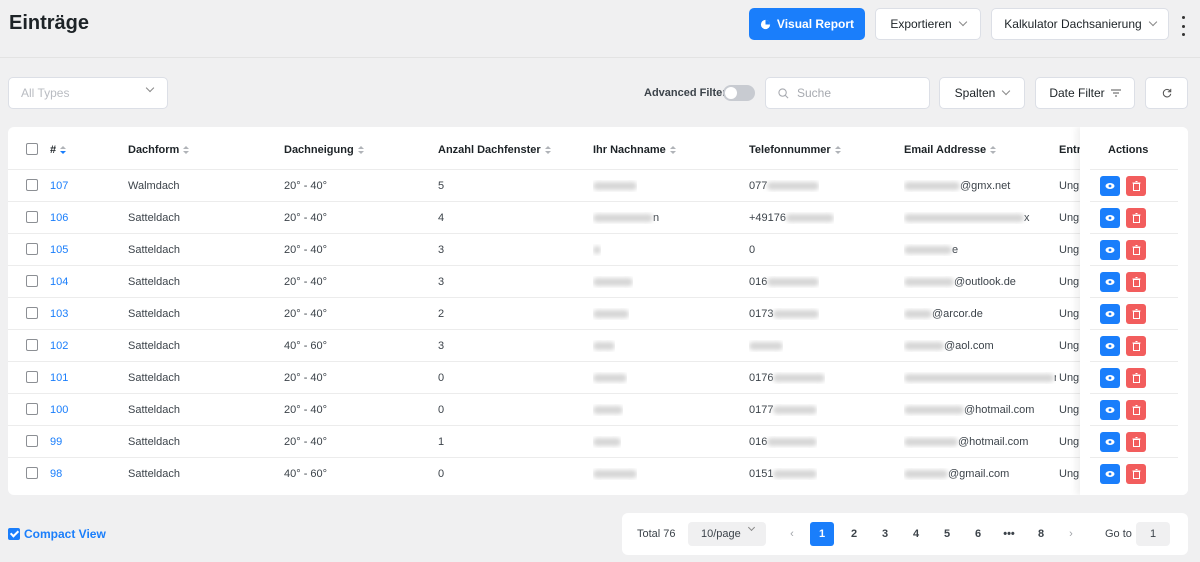  What do you see at coordinates (32, 149) in the screenshot?
I see `select-all-checkbox` at bounding box center [32, 149].